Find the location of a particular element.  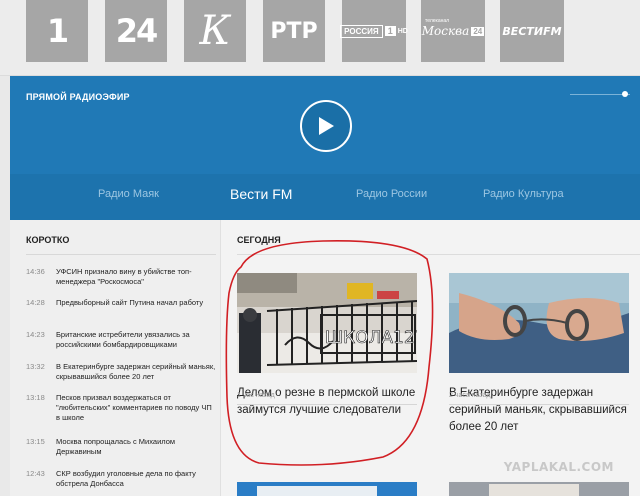

watermark: YAPLAKAL.COM is located at coordinates (558, 467).